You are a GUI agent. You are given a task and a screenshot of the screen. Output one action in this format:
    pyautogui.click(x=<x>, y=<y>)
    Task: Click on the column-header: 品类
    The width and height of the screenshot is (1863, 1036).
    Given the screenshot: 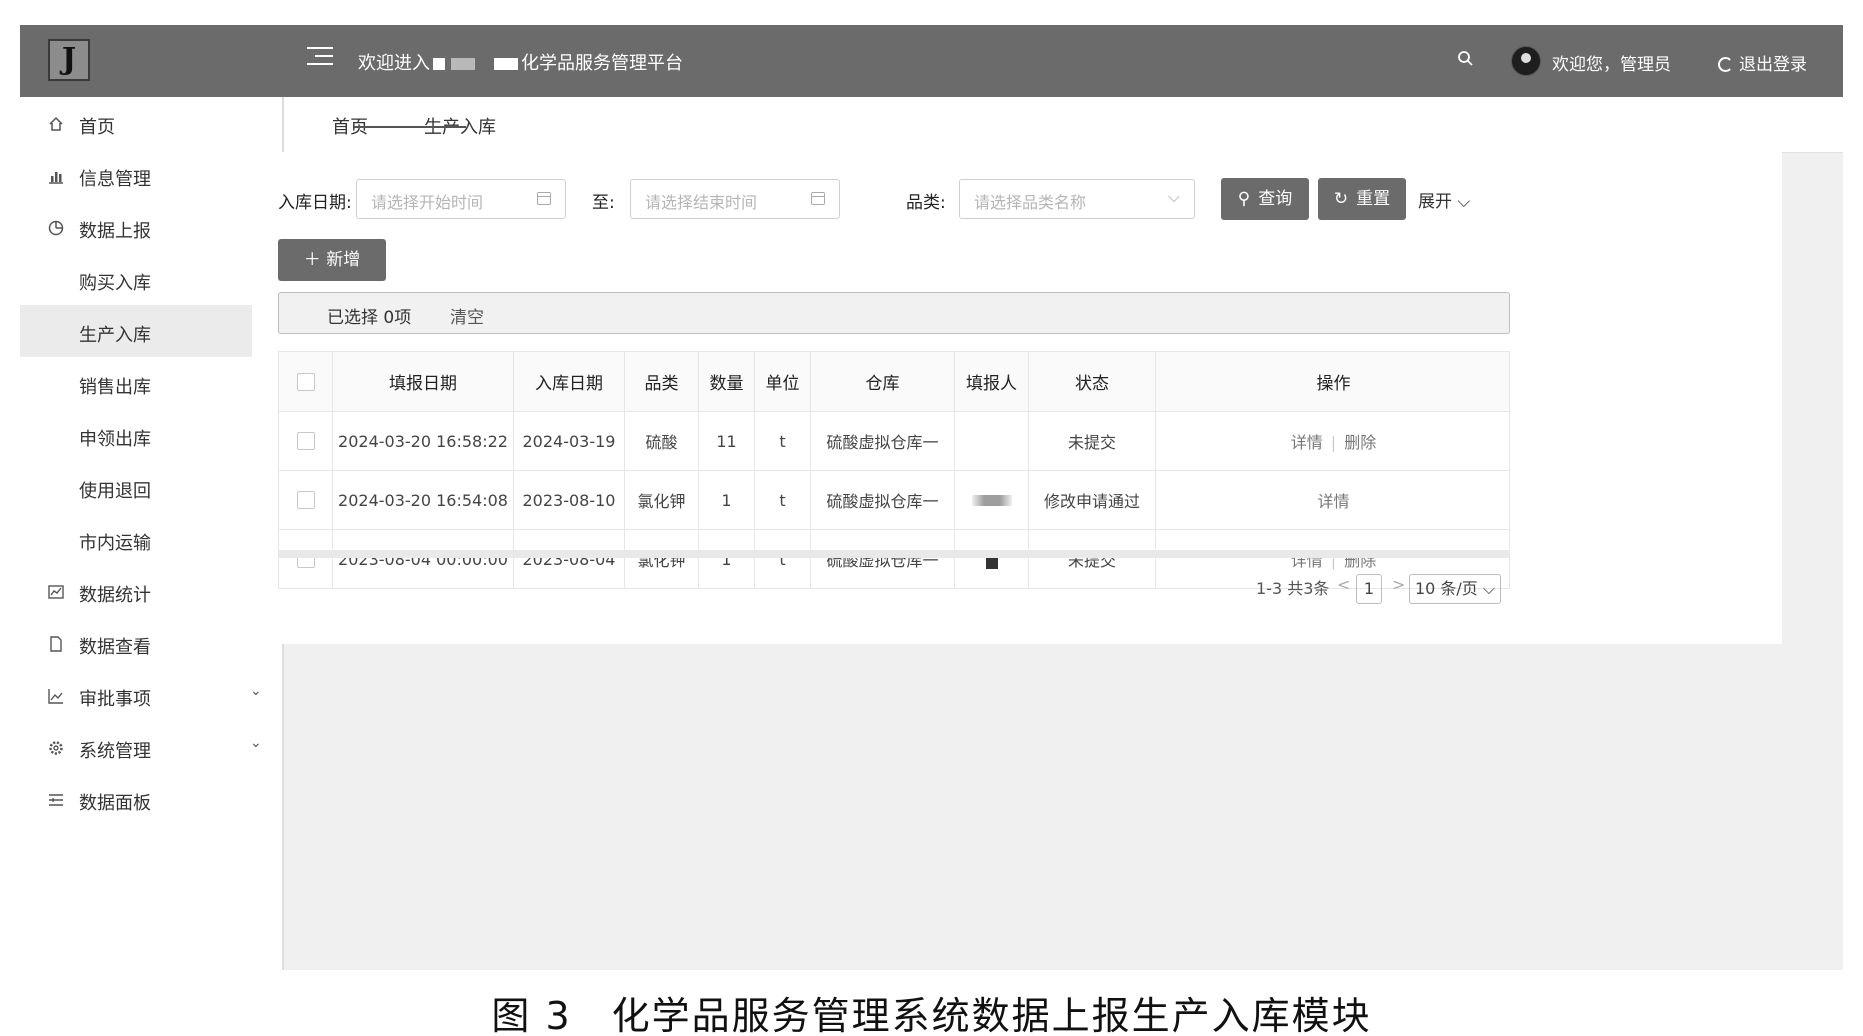 What is the action you would take?
    pyautogui.click(x=661, y=384)
    